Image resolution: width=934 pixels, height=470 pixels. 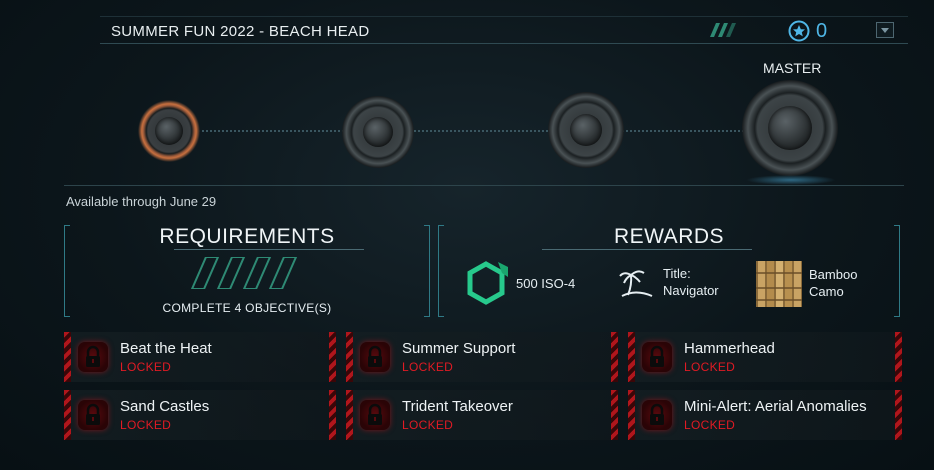 I want to click on objective-item: Trident Takeover LOCKED, so click(x=482, y=415).